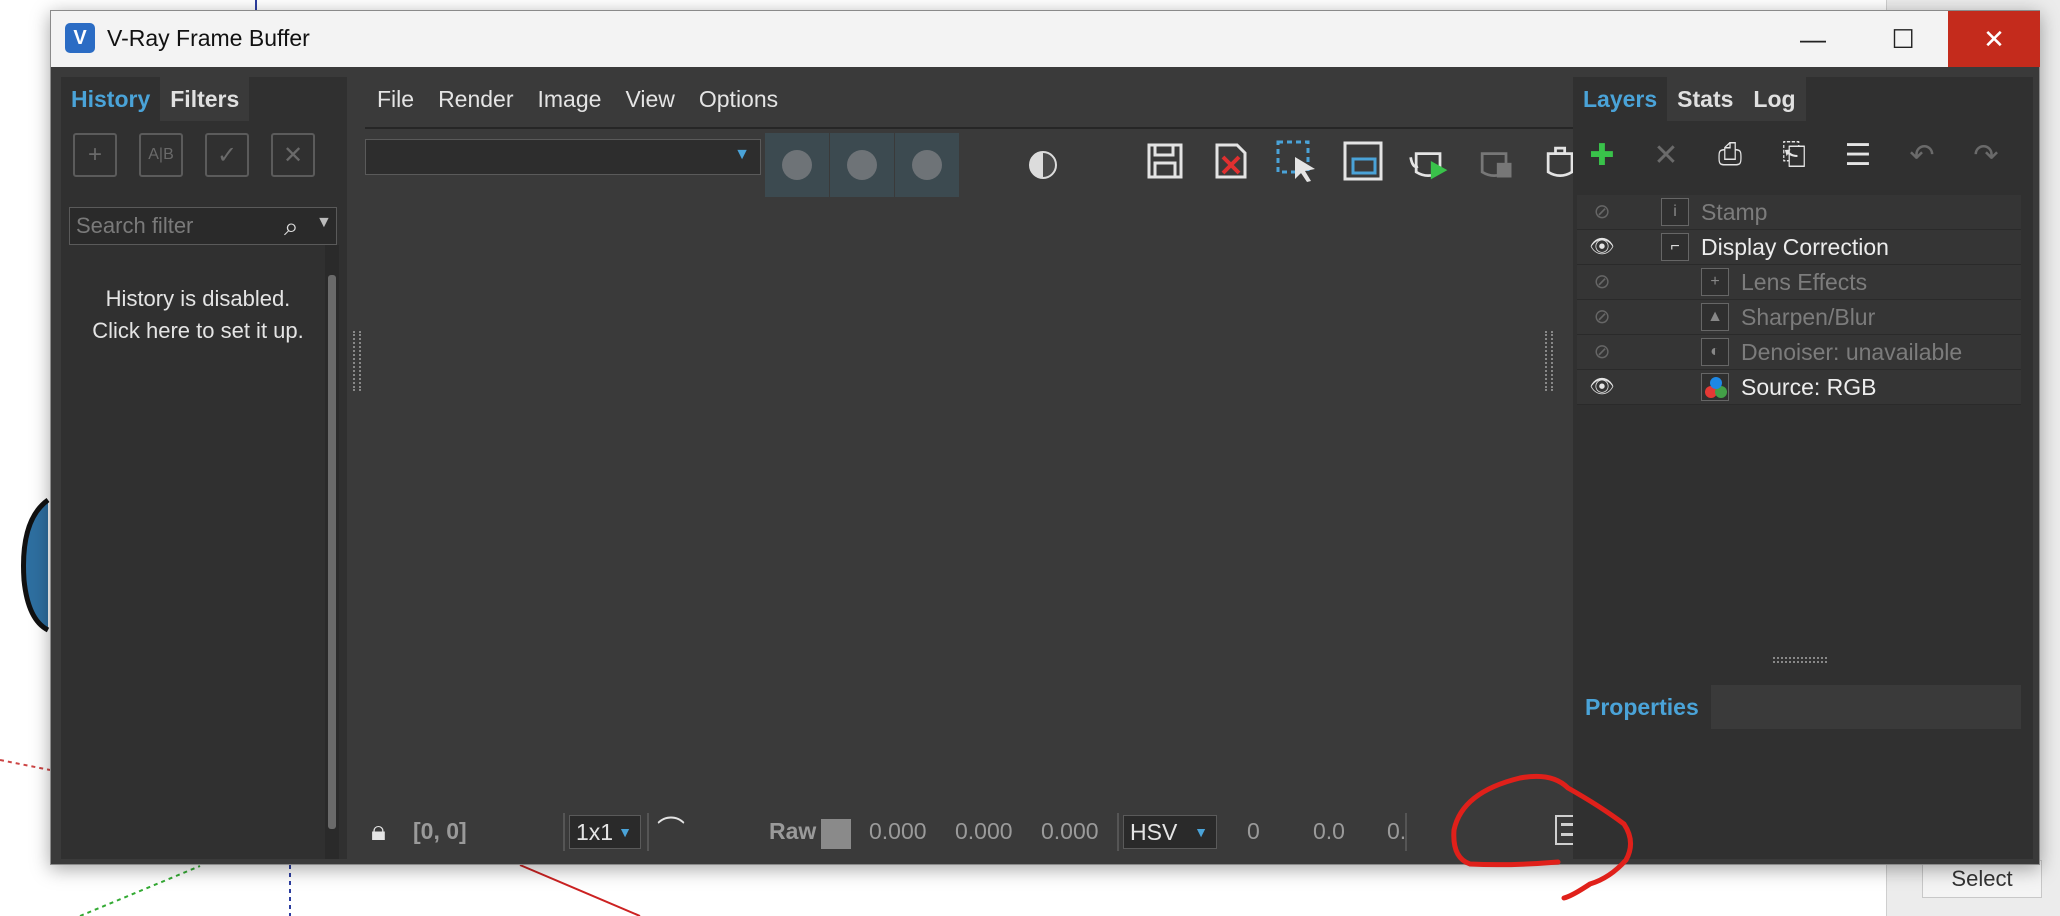 The height and width of the screenshot is (916, 2060). I want to click on layer-row: ⊘ + Lens Effects, so click(1799, 282).